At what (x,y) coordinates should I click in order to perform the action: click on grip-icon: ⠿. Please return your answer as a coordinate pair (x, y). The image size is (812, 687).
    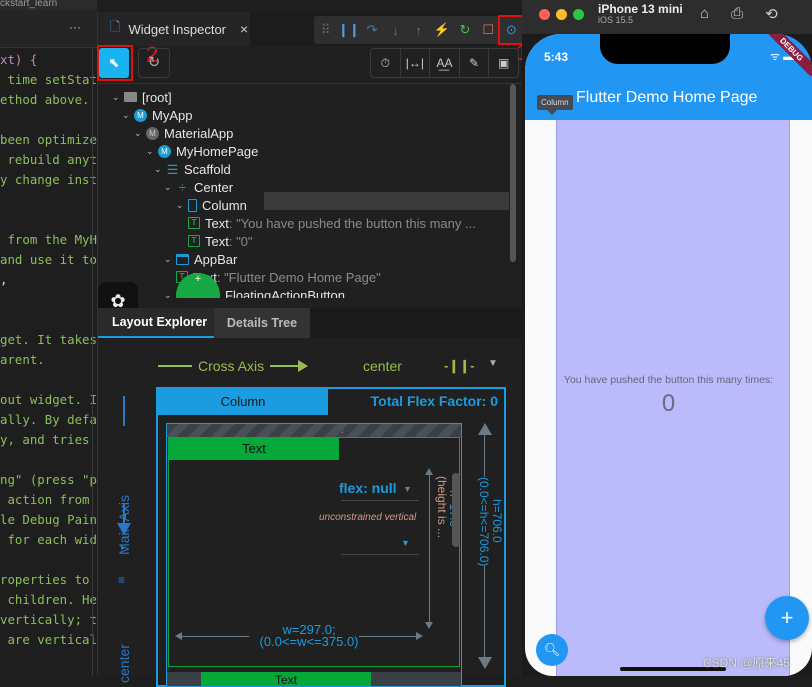
    Looking at the image, I should click on (325, 30).